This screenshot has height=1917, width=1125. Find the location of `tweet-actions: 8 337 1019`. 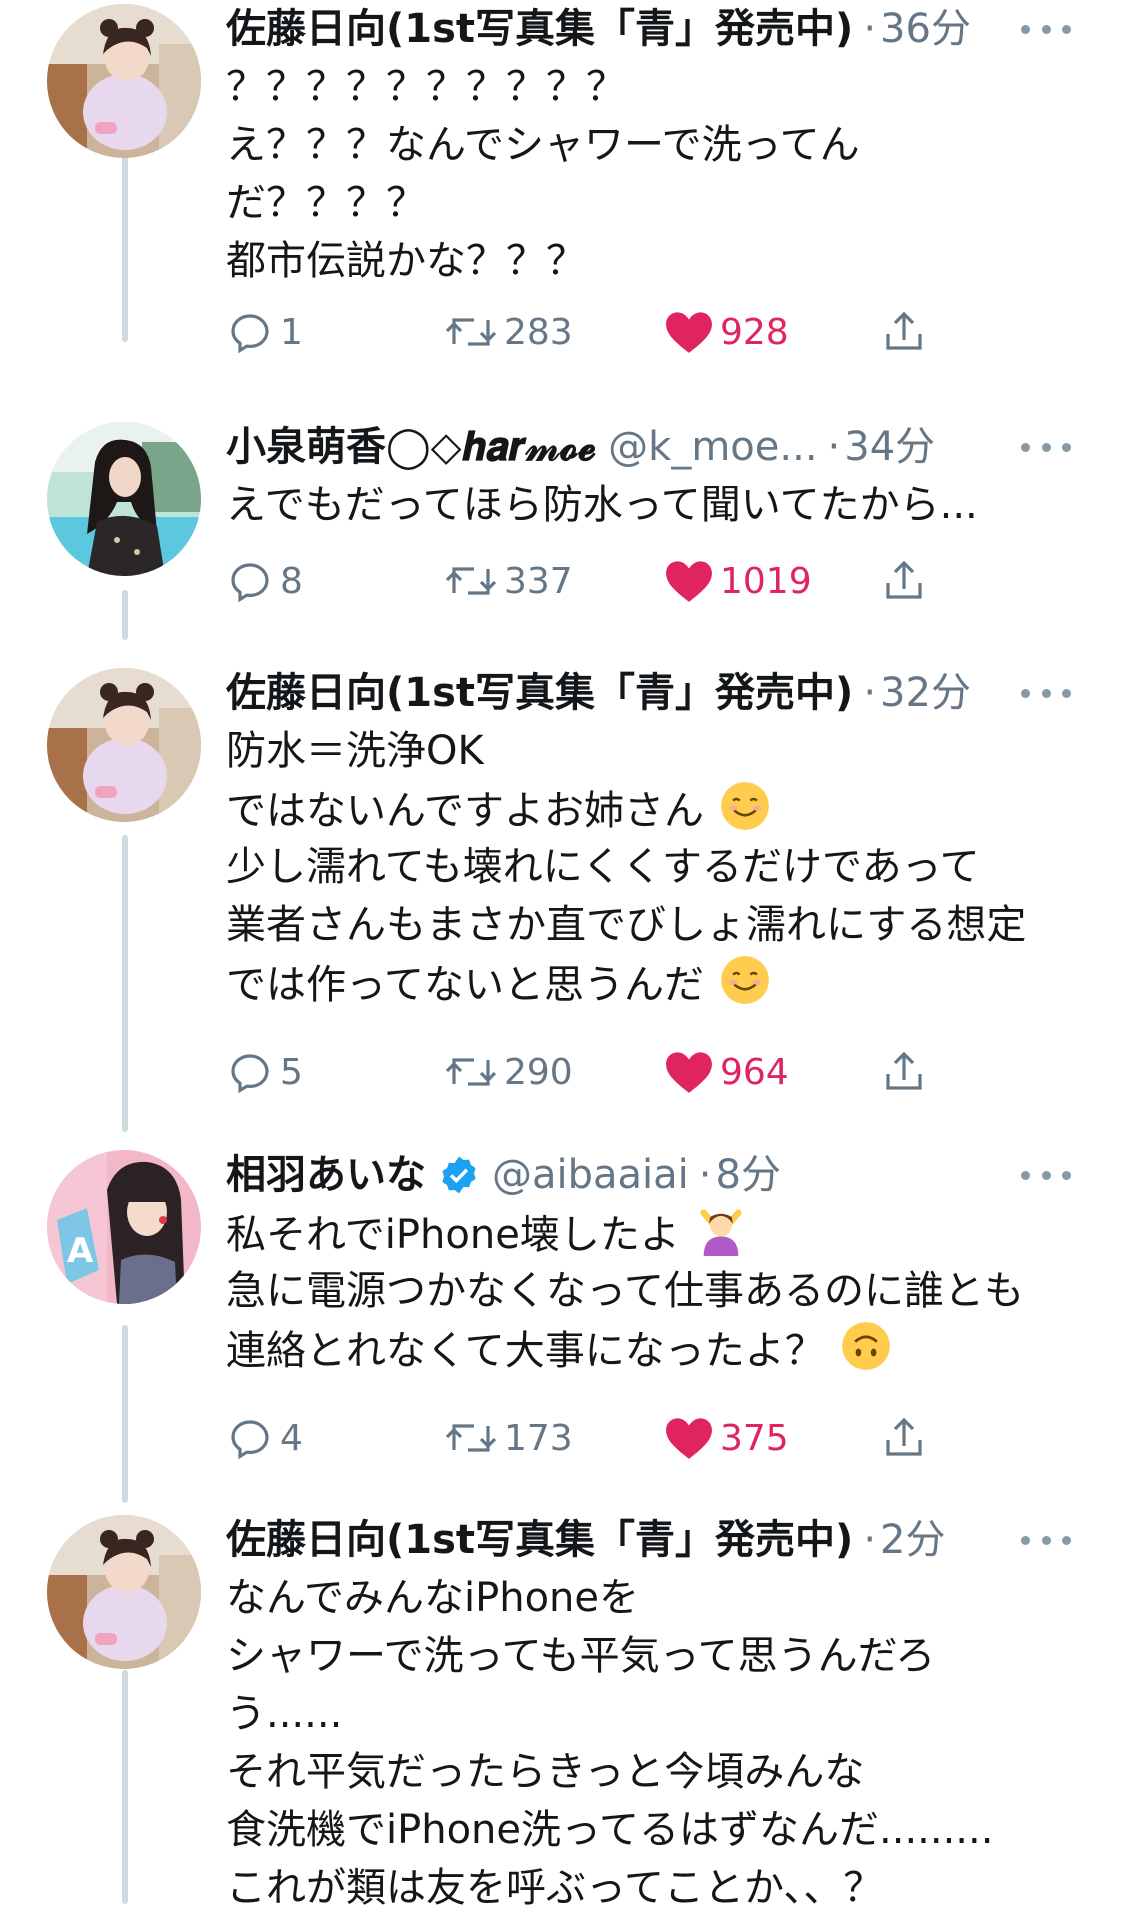

tweet-actions: 8 337 1019 is located at coordinates (601, 581).